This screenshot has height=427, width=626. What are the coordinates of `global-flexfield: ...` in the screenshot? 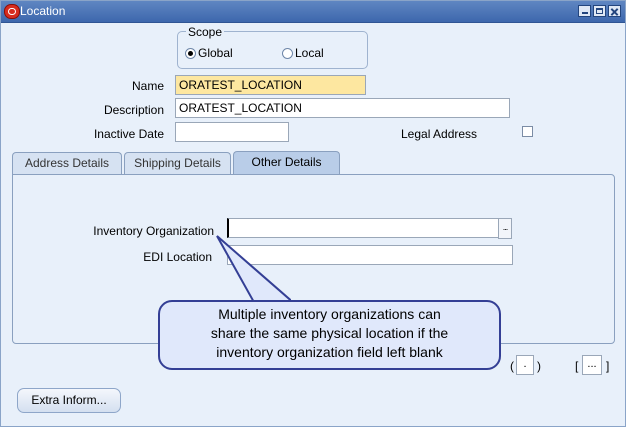 It's located at (592, 365).